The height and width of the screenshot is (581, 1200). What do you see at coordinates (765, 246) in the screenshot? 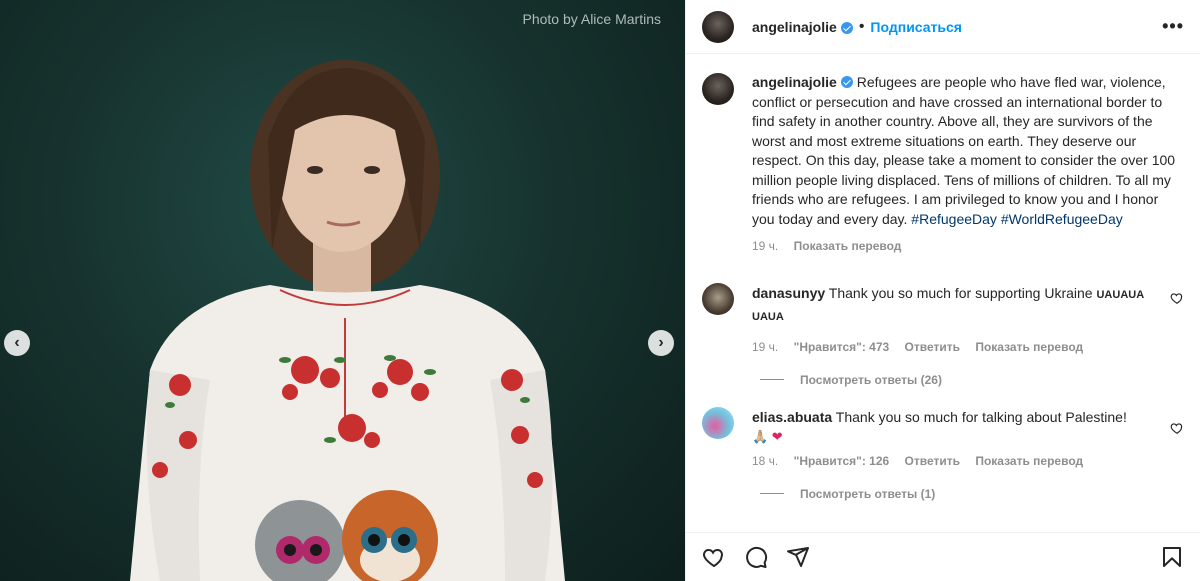
I see `caption-time: 19 ч.` at bounding box center [765, 246].